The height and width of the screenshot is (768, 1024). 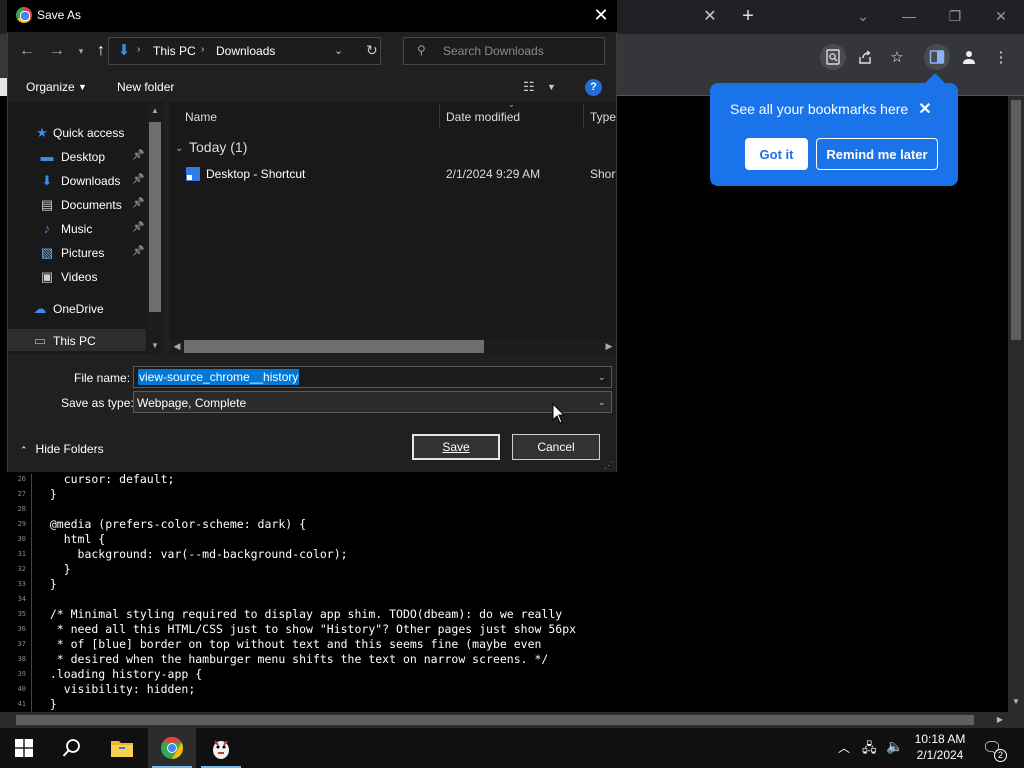 What do you see at coordinates (609, 346) in the screenshot?
I see `file-scroll-right-icon: ▶` at bounding box center [609, 346].